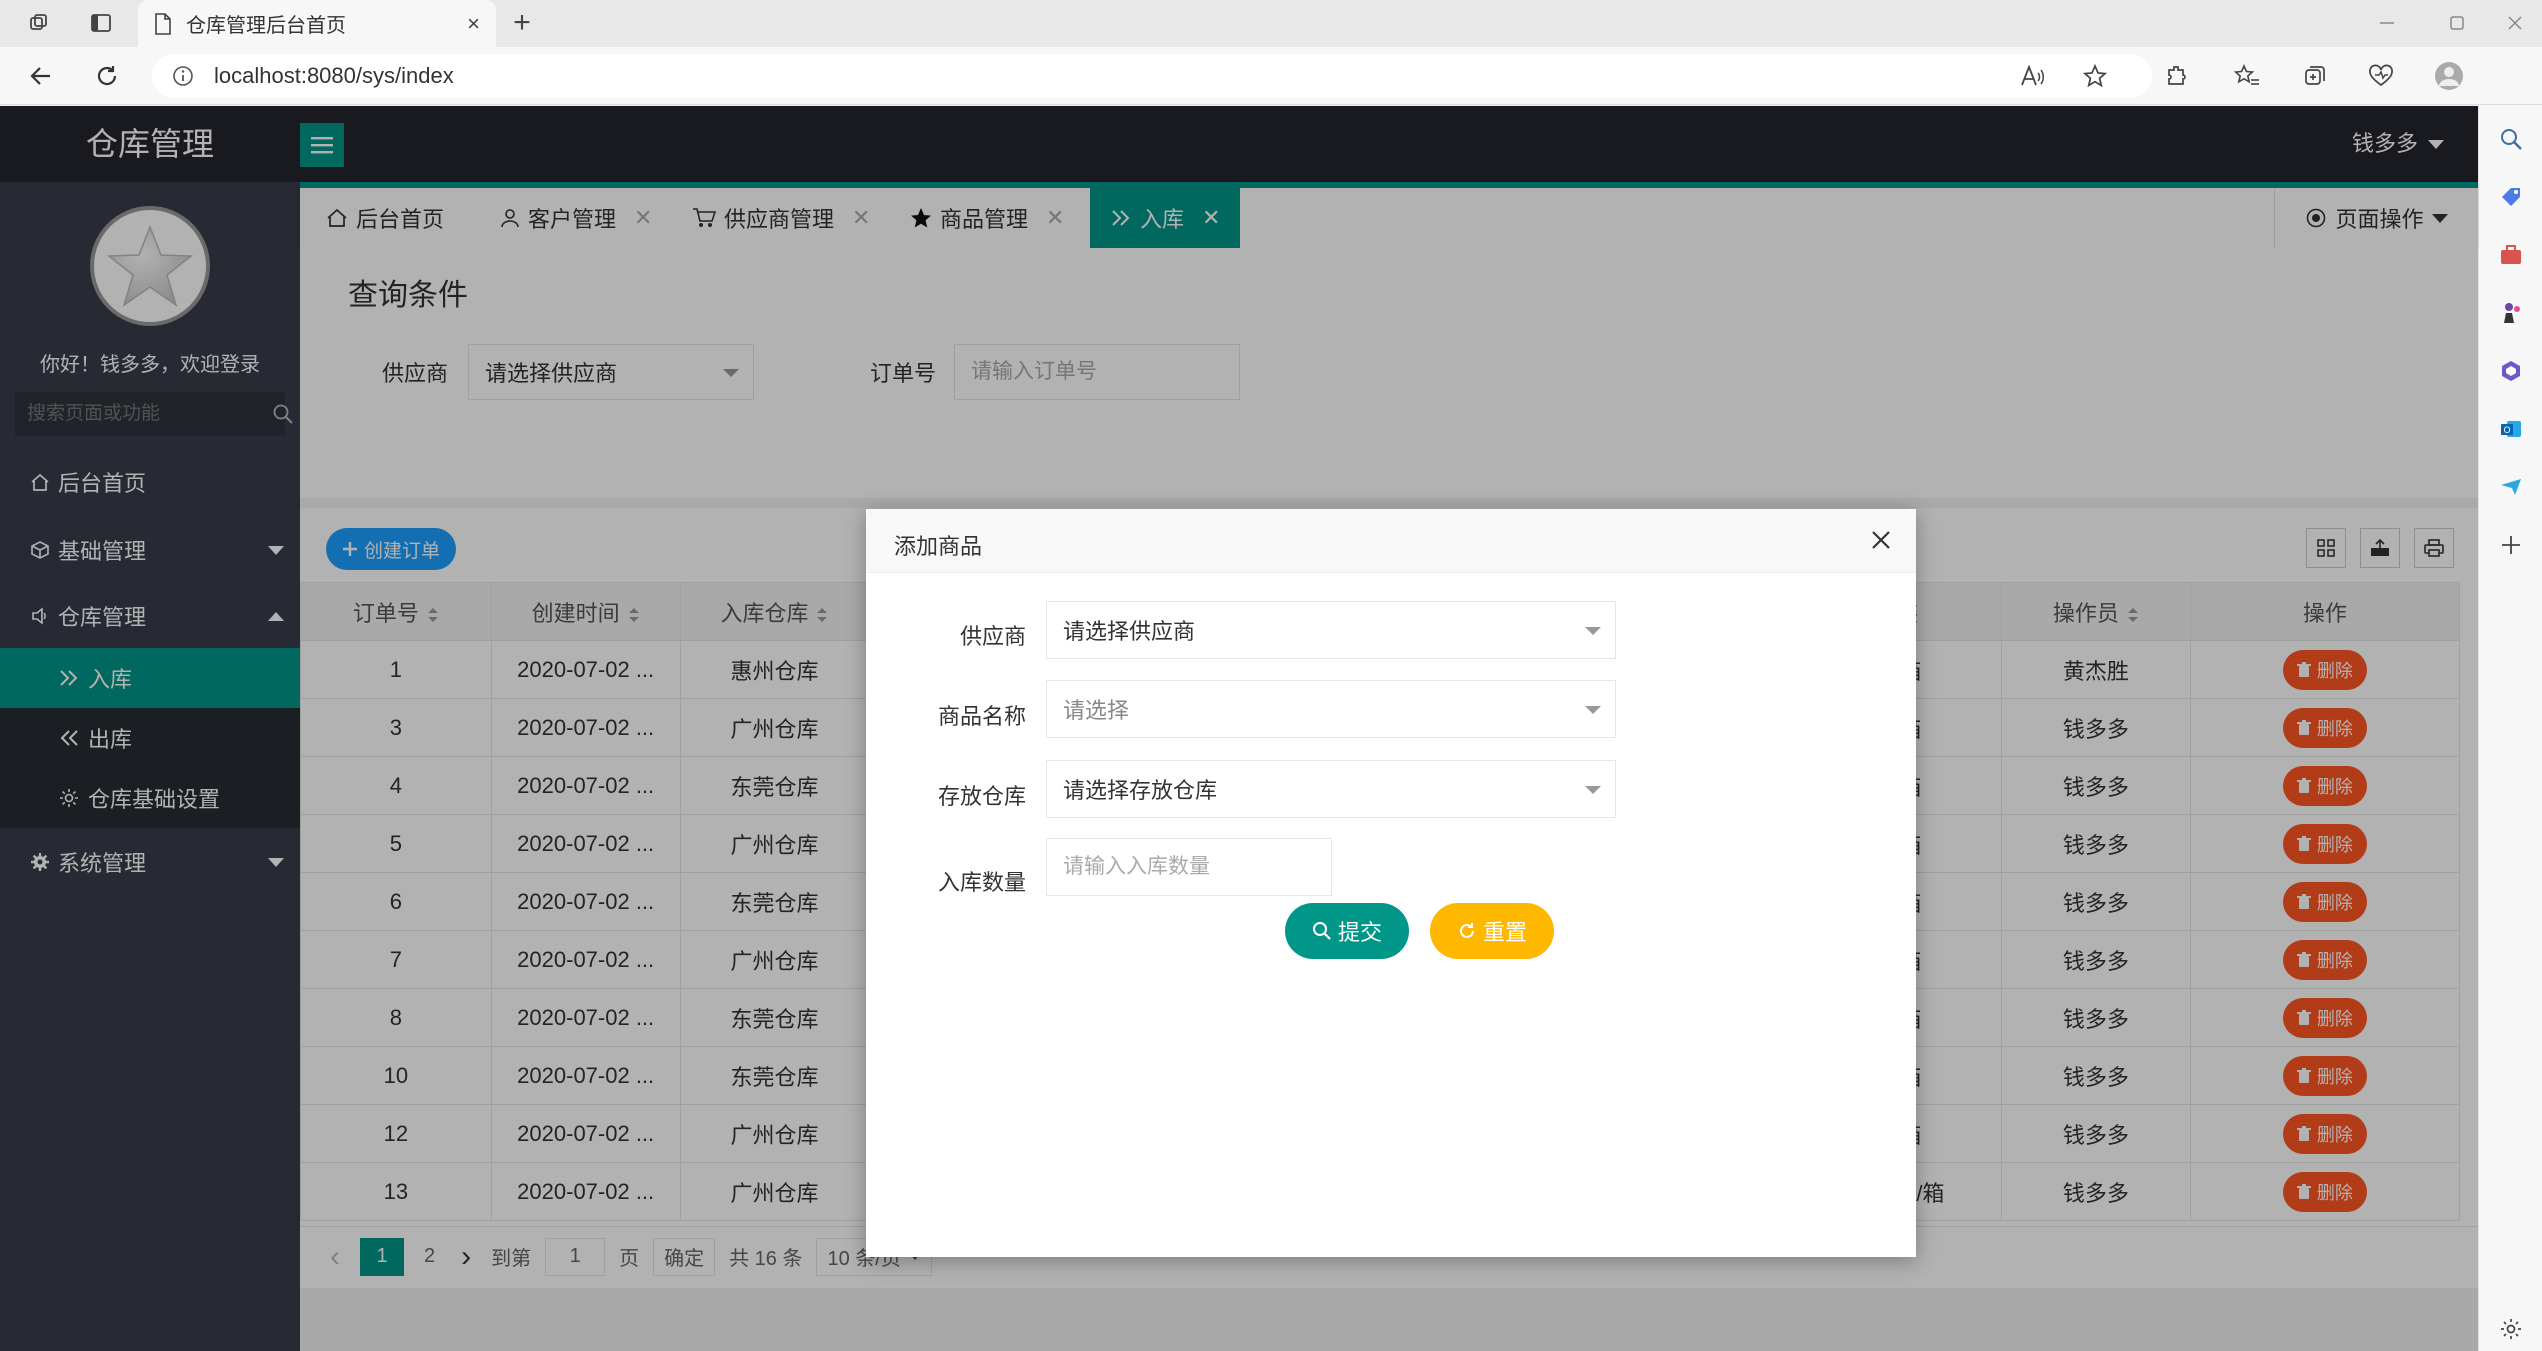 This screenshot has width=2542, height=1351. What do you see at coordinates (2511, 429) in the screenshot?
I see `outlook-icon: O` at bounding box center [2511, 429].